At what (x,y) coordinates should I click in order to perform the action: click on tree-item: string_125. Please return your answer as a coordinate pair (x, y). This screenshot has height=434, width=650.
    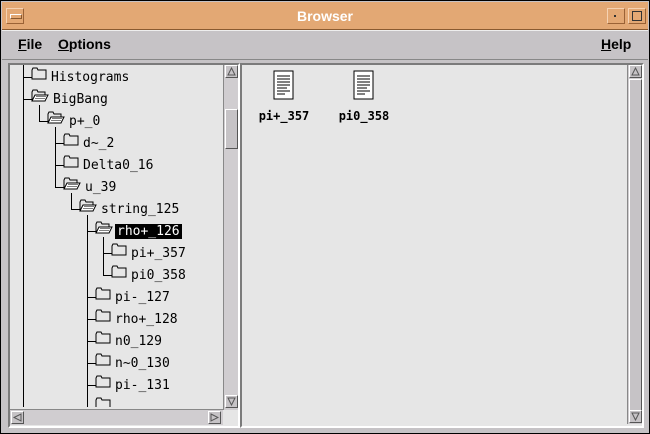
    Looking at the image, I should click on (130, 209).